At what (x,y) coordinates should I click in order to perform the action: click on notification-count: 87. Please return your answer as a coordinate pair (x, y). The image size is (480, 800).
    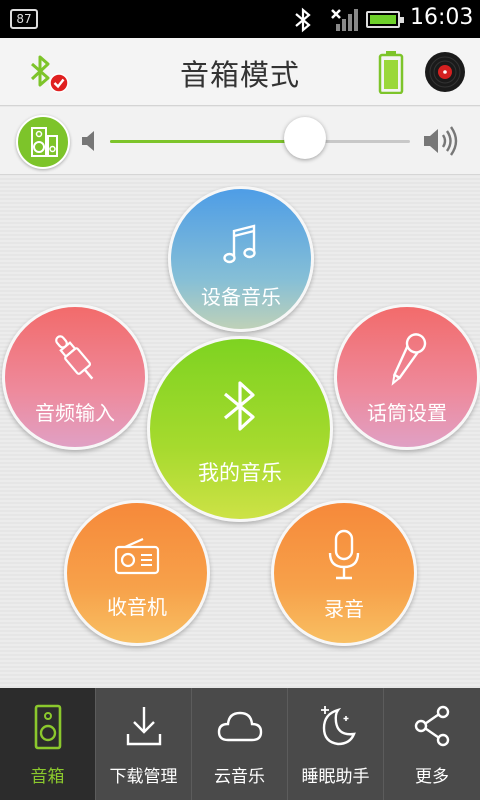
    Looking at the image, I should click on (24, 19).